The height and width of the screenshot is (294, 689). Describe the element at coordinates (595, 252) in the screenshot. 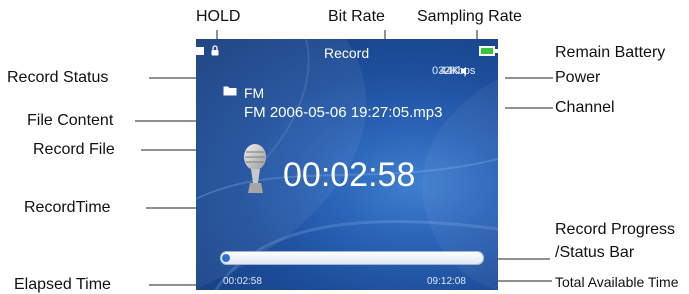

I see `callout-record-progress-line2: /Status Bar` at that location.